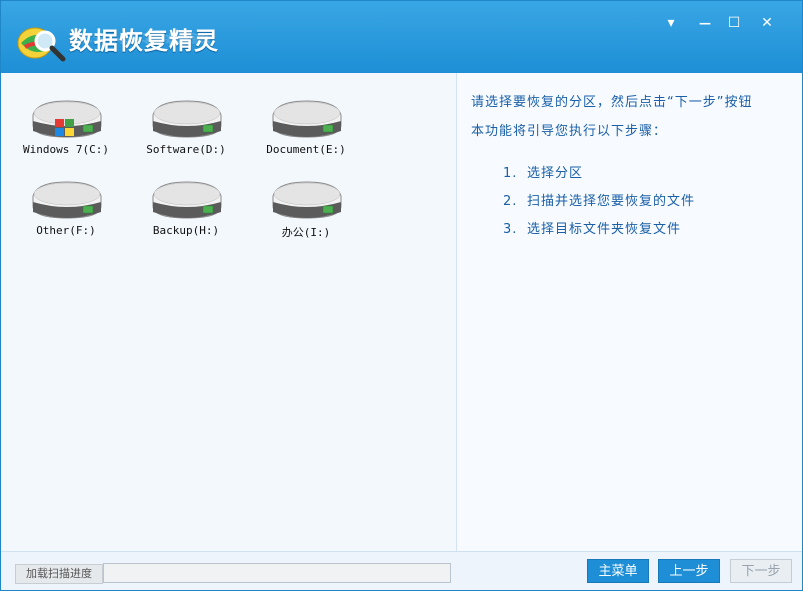  I want to click on menu-dropdown-icon: ▾, so click(671, 23).